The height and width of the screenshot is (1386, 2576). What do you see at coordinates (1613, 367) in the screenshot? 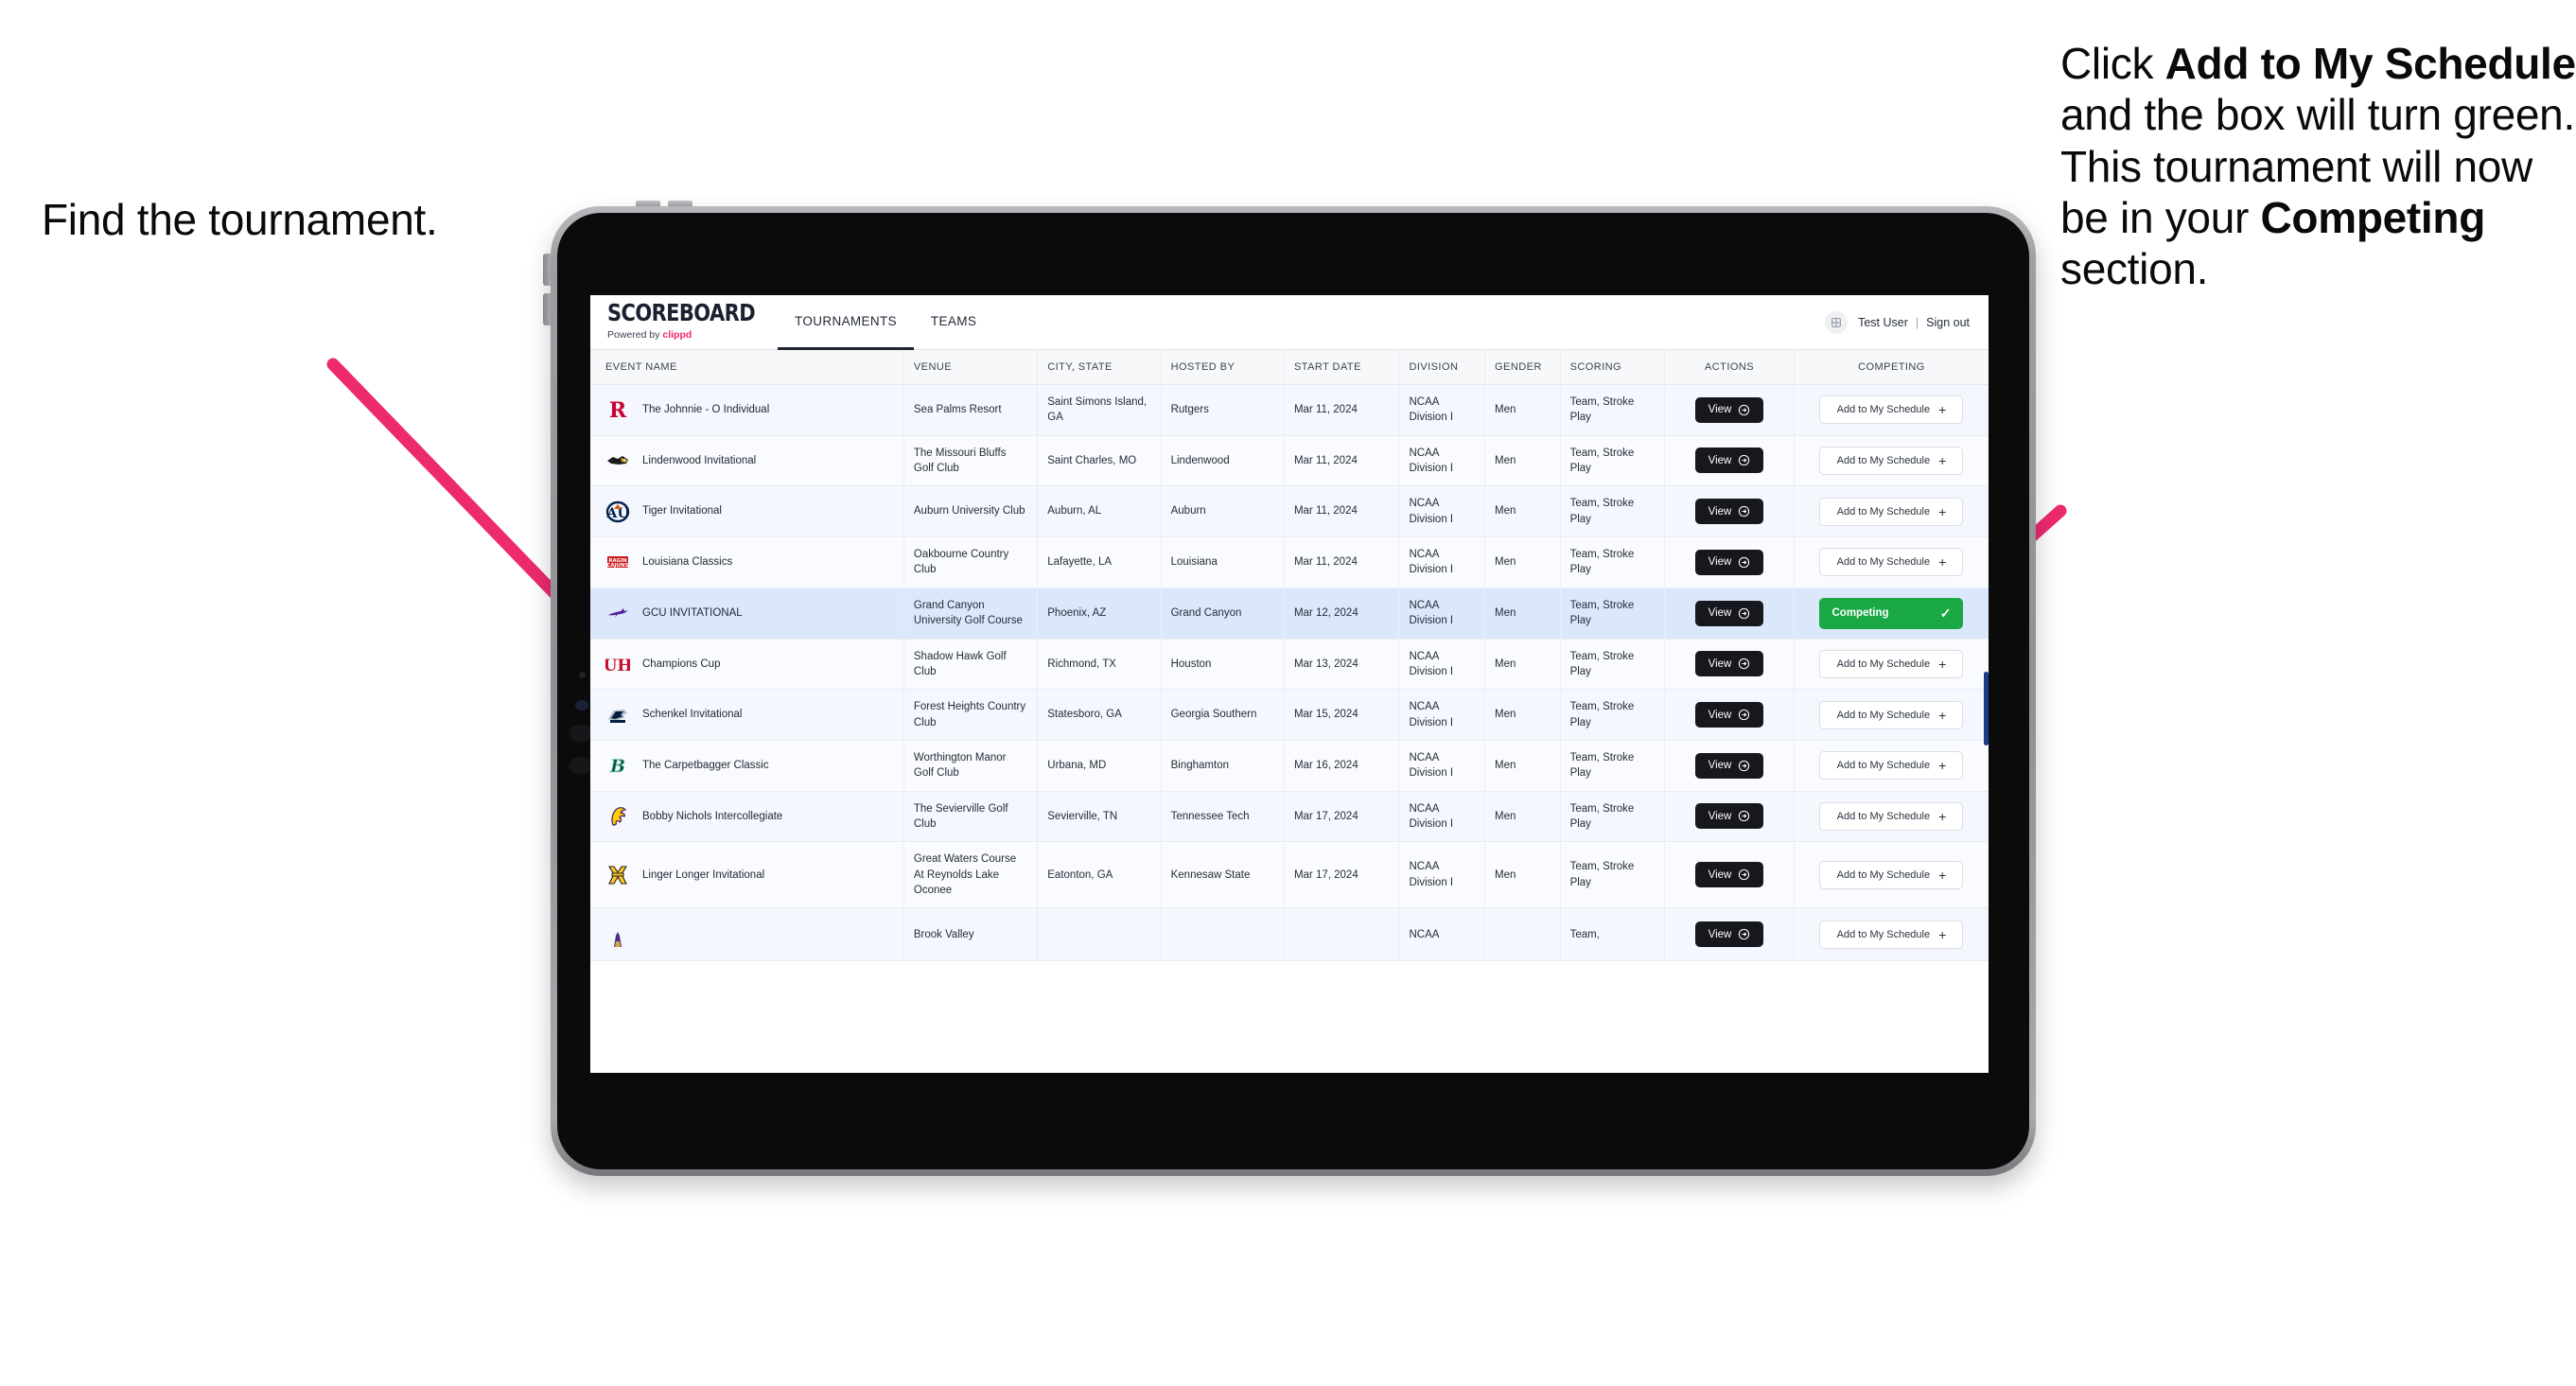
I see `column-header-scoring: SCORING` at bounding box center [1613, 367].